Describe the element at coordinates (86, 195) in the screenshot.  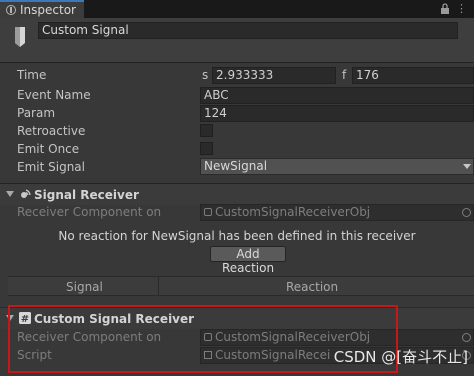
I see `signal-receiver-title: Signal Receiver` at that location.